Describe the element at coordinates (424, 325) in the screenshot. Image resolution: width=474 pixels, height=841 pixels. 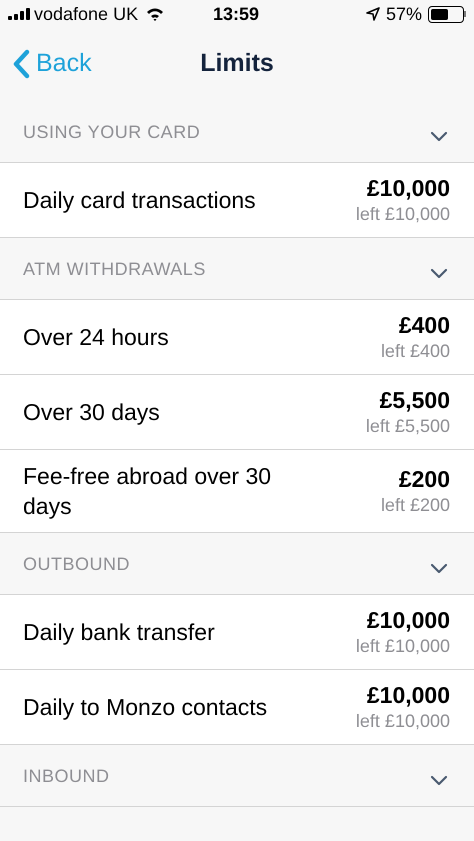
I see `limit-amount: £400` at that location.